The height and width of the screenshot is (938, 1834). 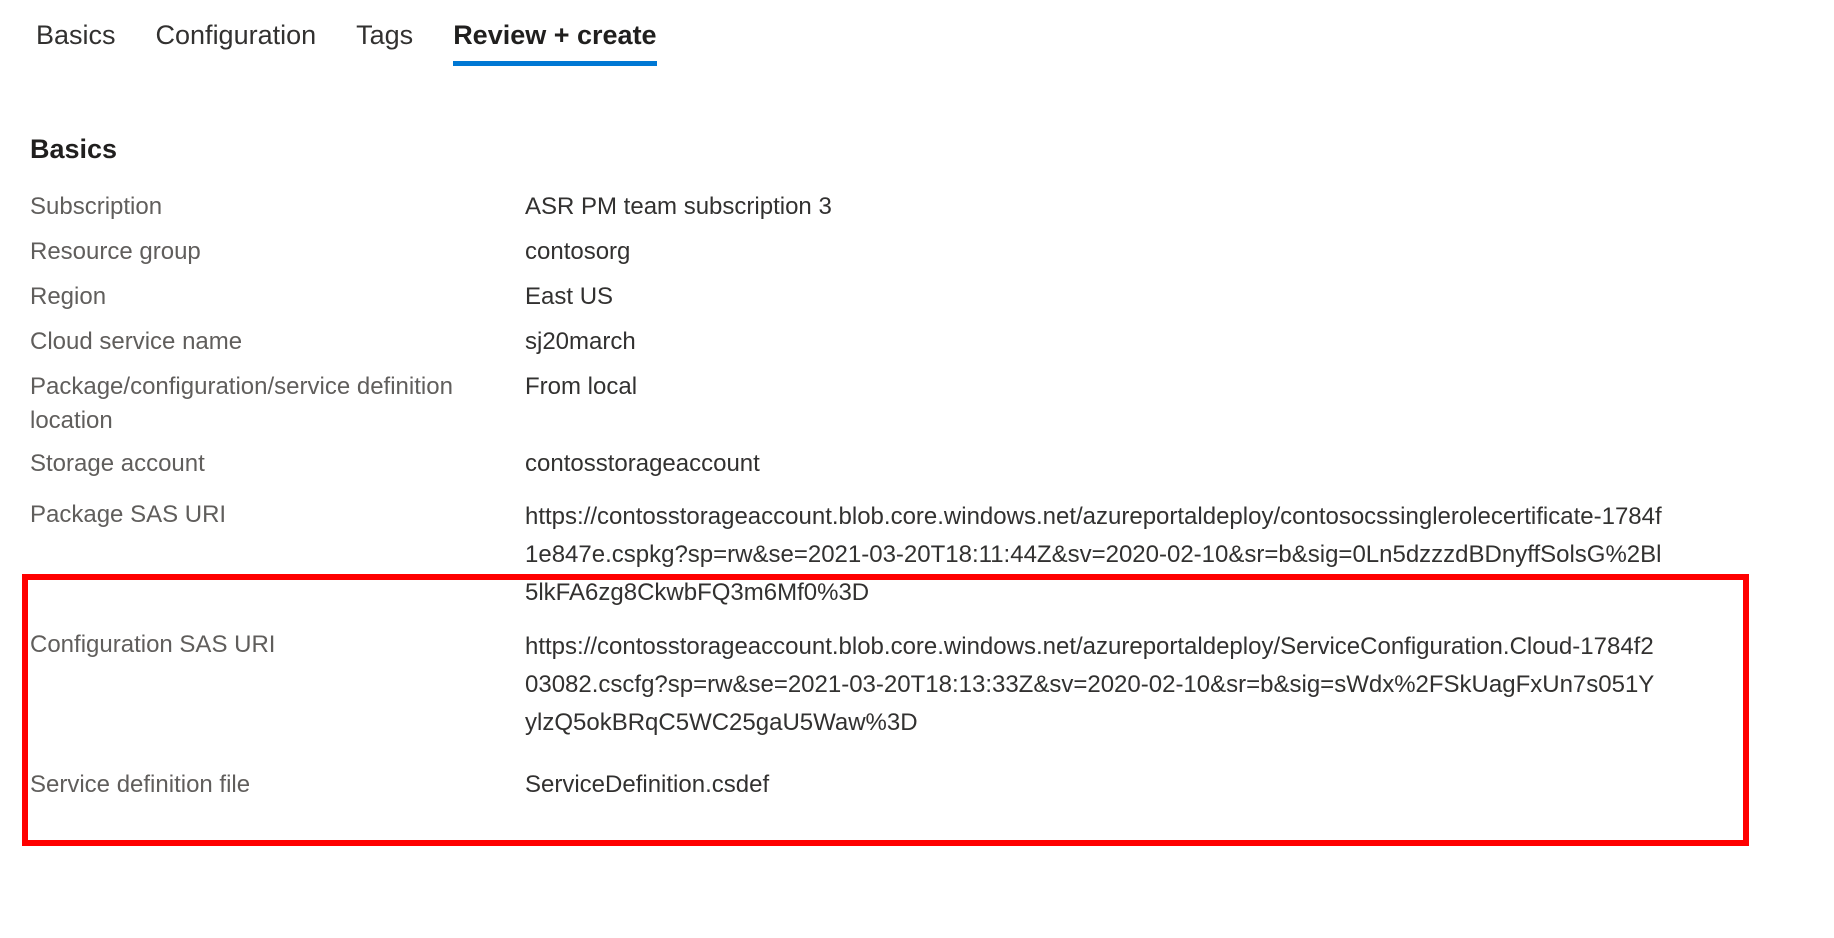 What do you see at coordinates (880, 472) in the screenshot?
I see `table-row: Storage account contosstorageaccount` at bounding box center [880, 472].